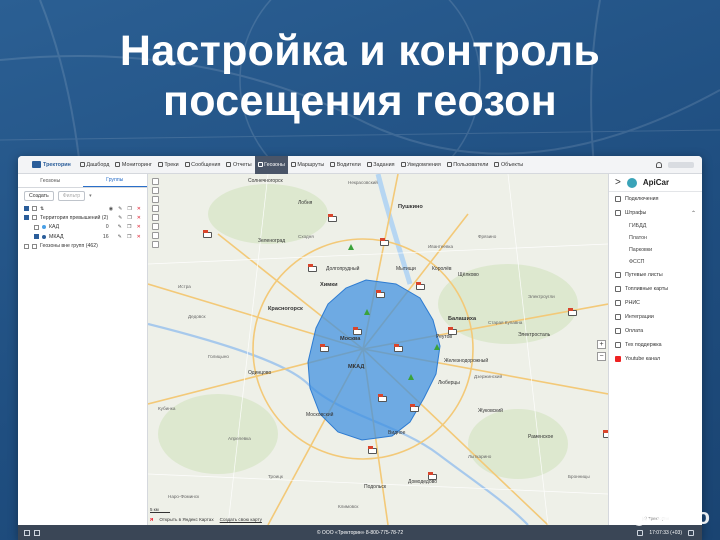 The width and height of the screenshot is (720, 540). What do you see at coordinates (168, 165) in the screenshot?
I see `nav-item-2: Треки` at bounding box center [168, 165].